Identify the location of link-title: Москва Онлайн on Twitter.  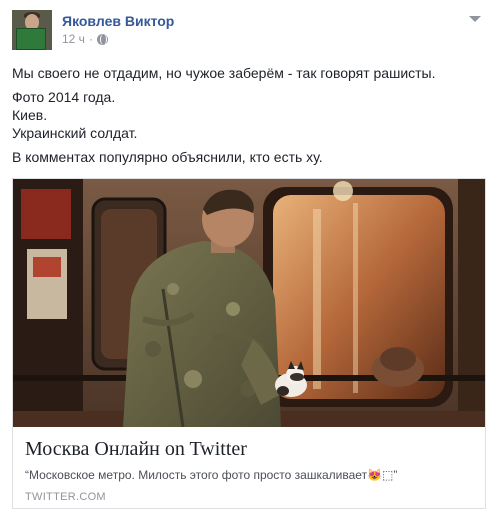
(249, 449).